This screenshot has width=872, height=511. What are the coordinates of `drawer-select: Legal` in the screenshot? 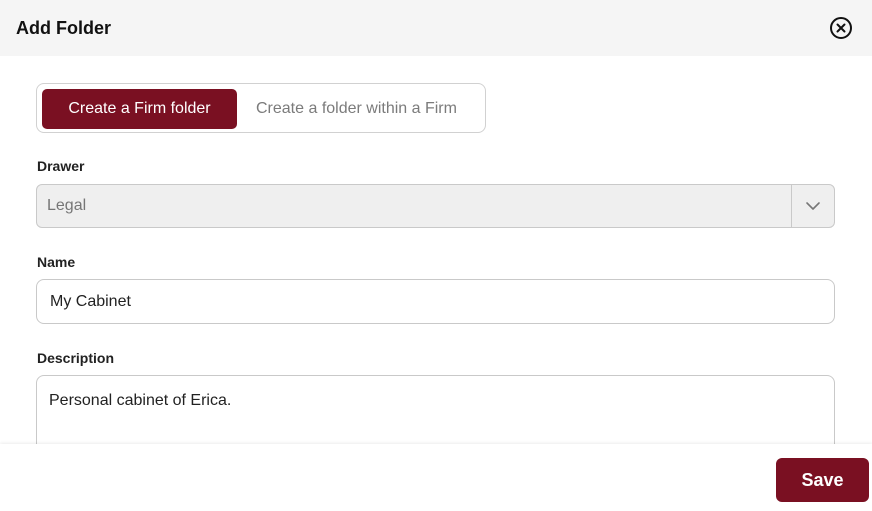 It's located at (435, 206).